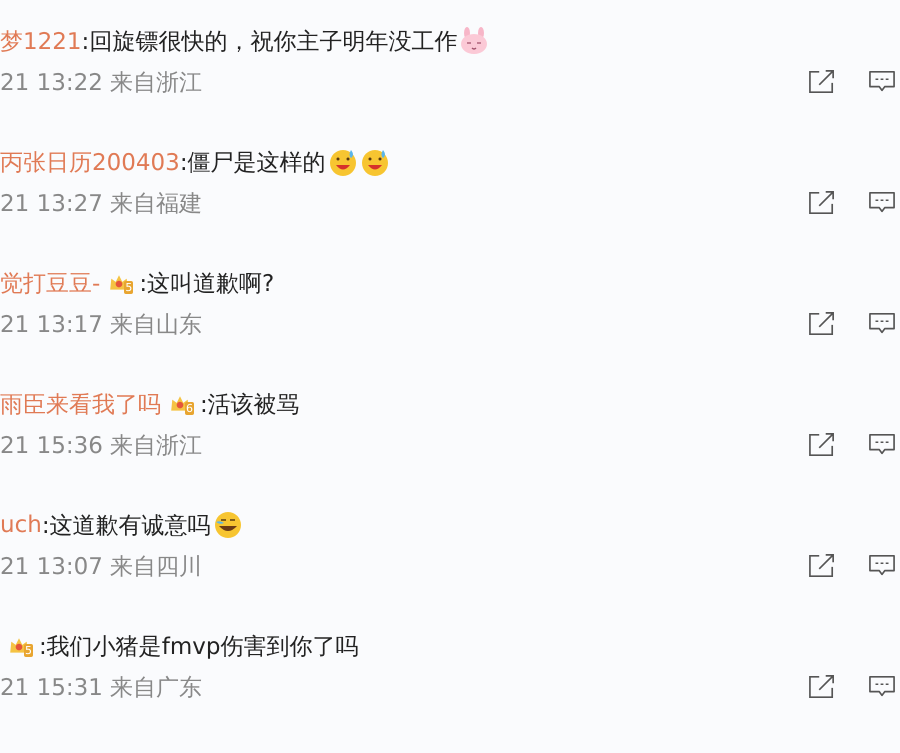 Image resolution: width=900 pixels, height=753 pixels. Describe the element at coordinates (101, 567) in the screenshot. I see `comment-time: 21 13:07 来自四川` at that location.